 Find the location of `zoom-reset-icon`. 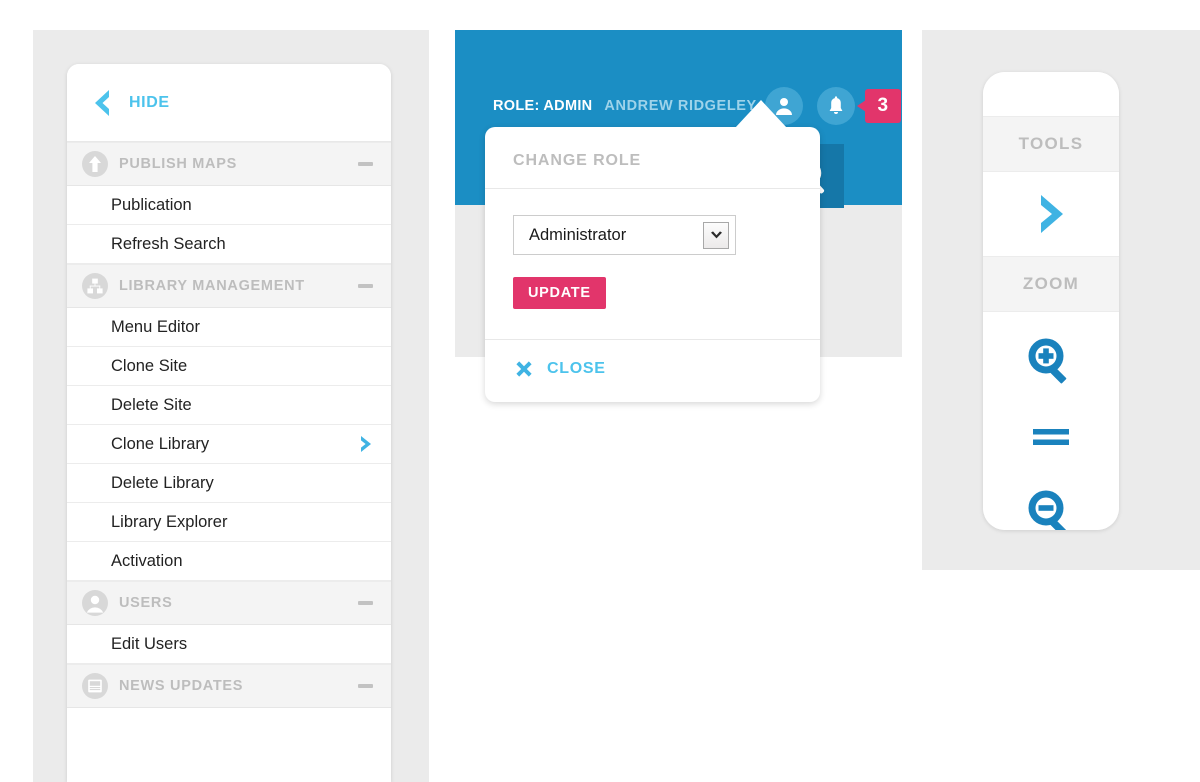

zoom-reset-icon is located at coordinates (1051, 437).